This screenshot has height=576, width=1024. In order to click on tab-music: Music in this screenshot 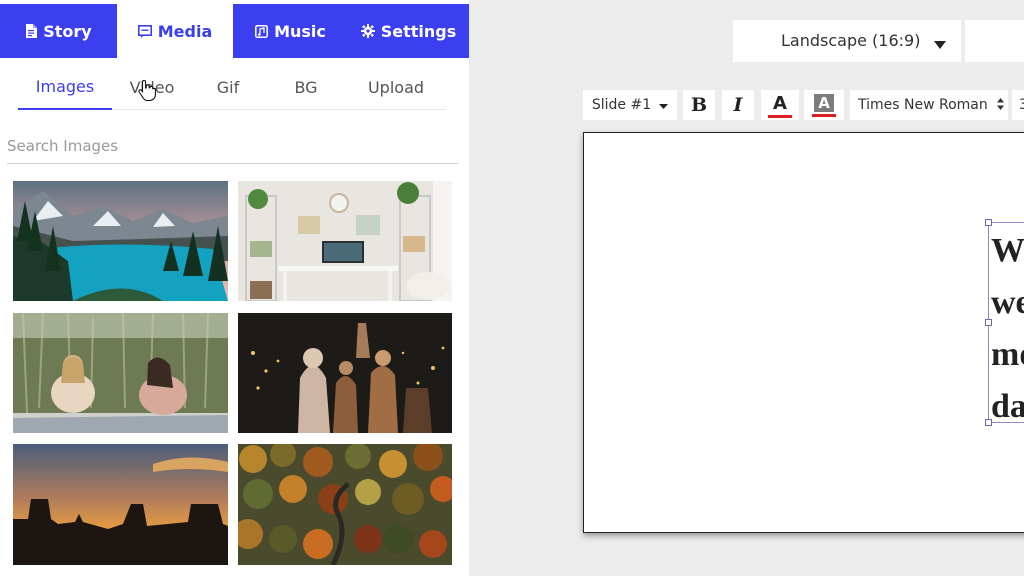, I will do `click(290, 31)`.